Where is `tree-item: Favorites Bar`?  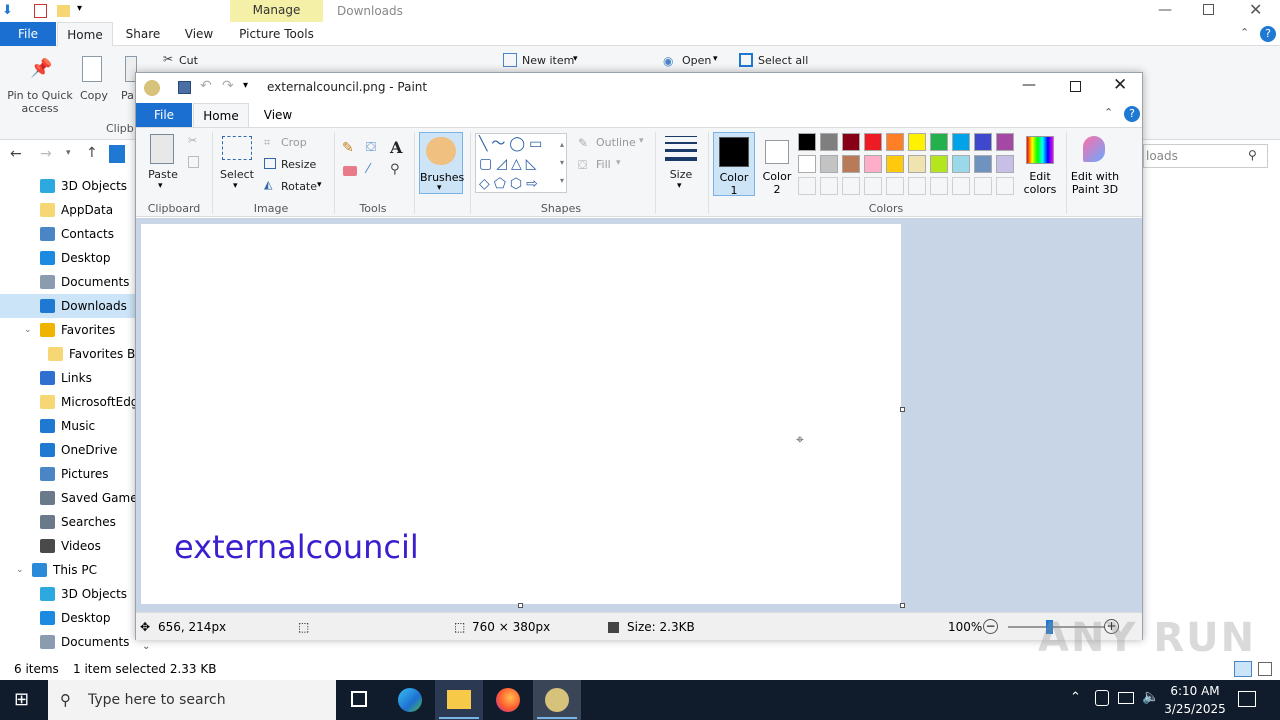
tree-item: Favorites Bar is located at coordinates (70, 354).